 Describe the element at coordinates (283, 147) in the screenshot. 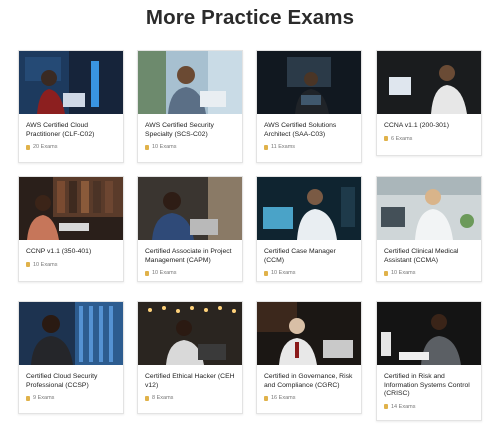

I see `exam-count: 11 Exams` at that location.